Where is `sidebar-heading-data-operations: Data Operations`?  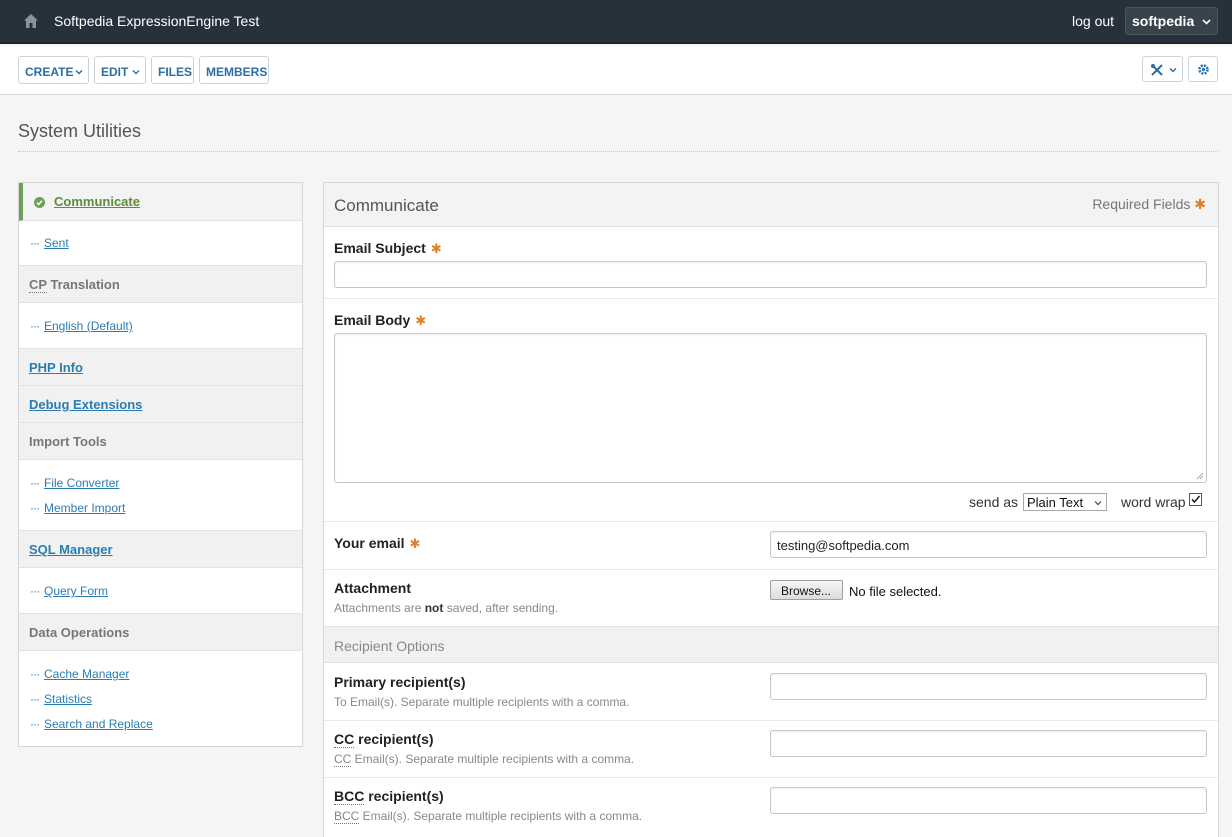
sidebar-heading-data-operations: Data Operations is located at coordinates (160, 632).